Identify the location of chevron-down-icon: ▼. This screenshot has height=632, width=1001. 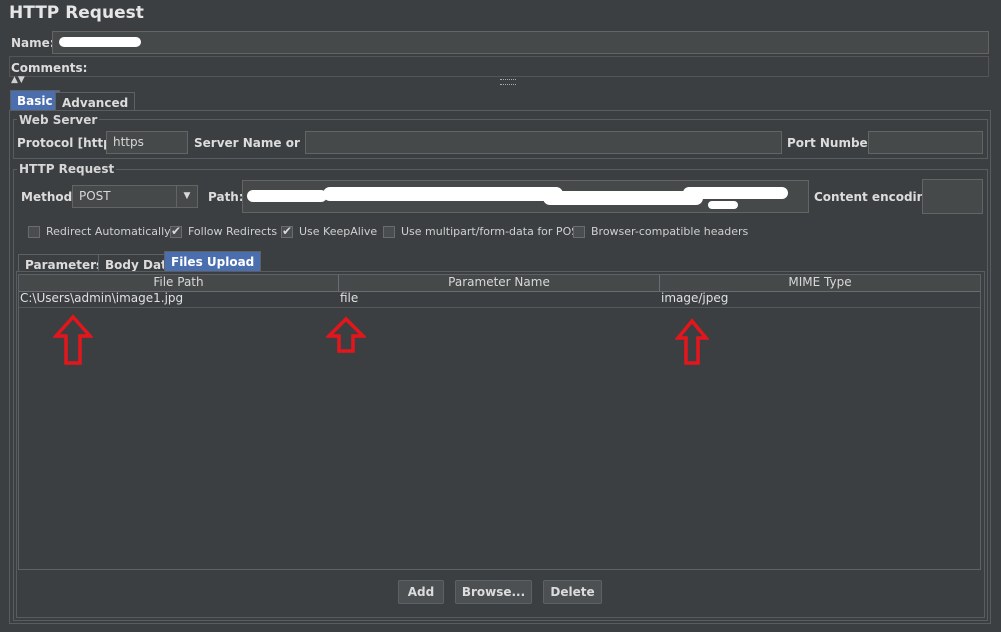
(186, 196).